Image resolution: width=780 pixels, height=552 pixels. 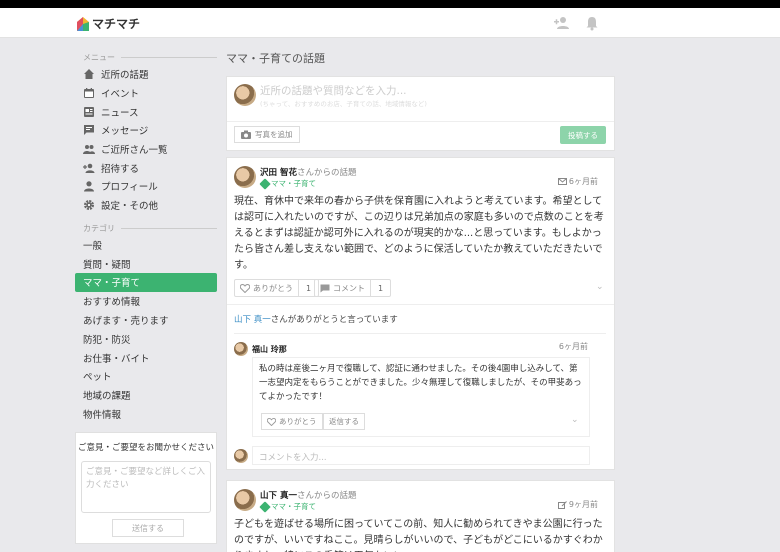 I want to click on news-icon, so click(x=89, y=111).